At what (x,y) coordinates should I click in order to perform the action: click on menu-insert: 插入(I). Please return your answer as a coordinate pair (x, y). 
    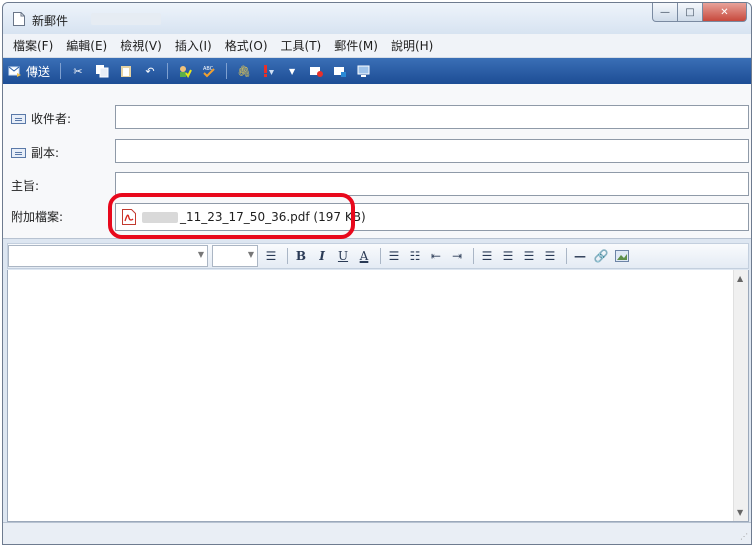
    Looking at the image, I should click on (193, 45).